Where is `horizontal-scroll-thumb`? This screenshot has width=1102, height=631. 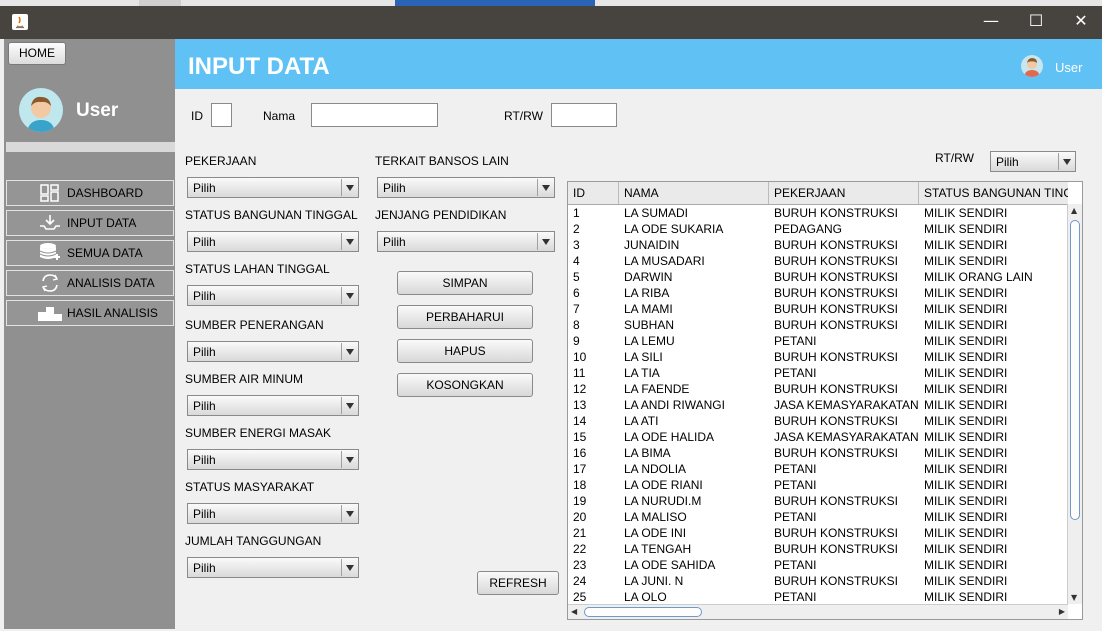
horizontal-scroll-thumb is located at coordinates (643, 612).